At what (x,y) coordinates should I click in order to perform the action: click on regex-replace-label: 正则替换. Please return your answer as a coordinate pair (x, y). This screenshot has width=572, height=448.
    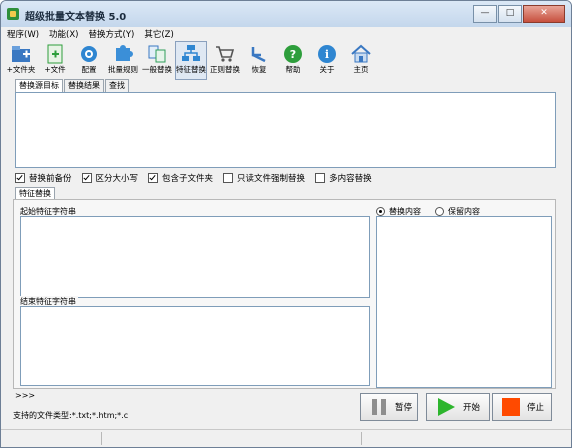
    Looking at the image, I should click on (225, 69).